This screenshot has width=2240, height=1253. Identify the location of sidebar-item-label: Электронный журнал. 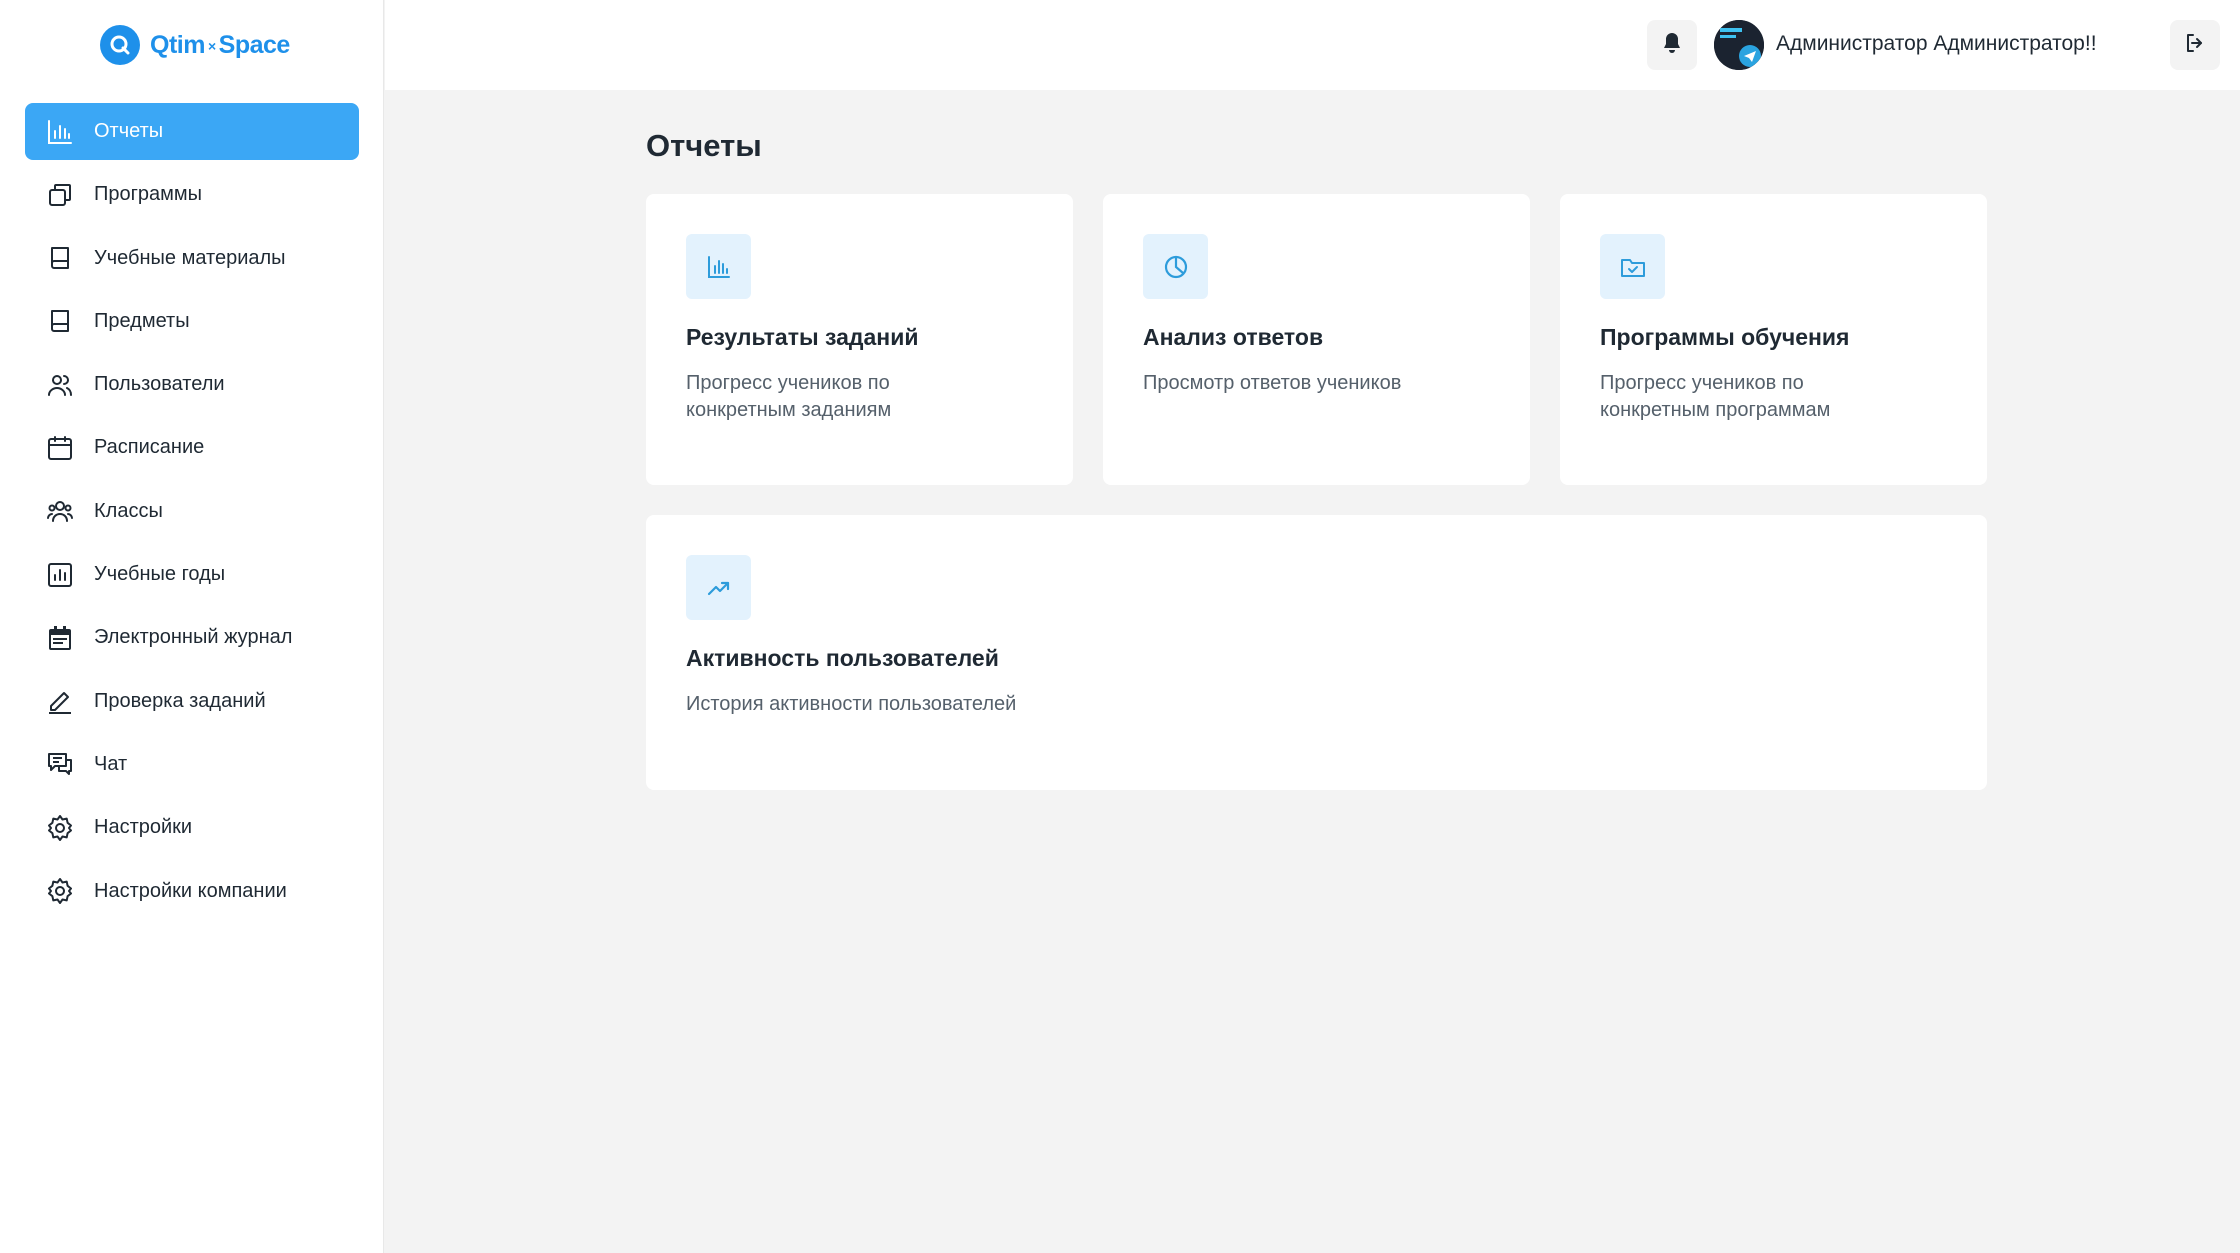
(193, 637).